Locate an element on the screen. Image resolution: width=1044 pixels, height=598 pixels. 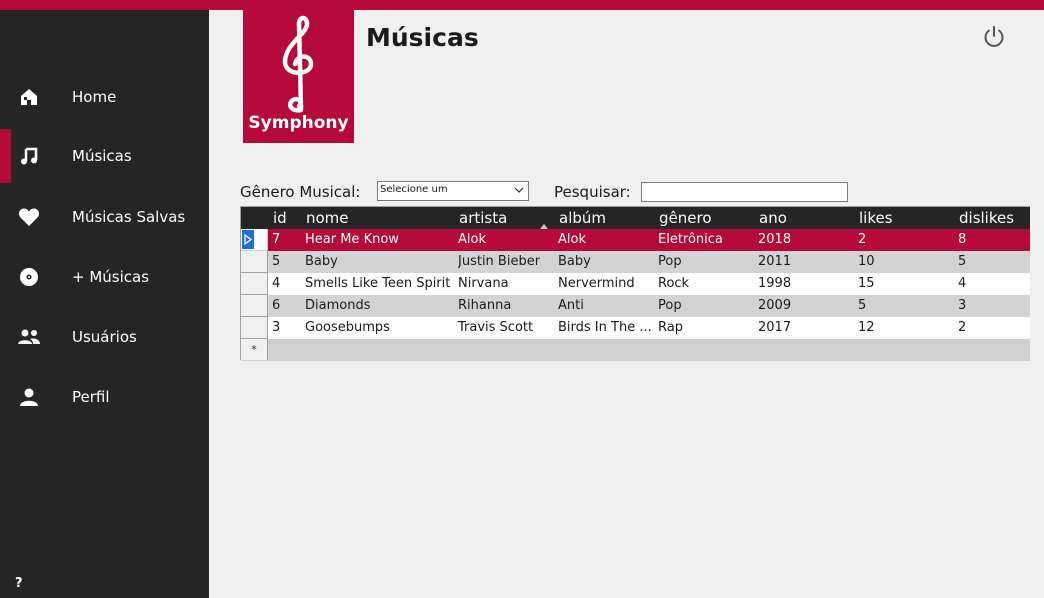
cell-ano: 2018 is located at coordinates (775, 239).